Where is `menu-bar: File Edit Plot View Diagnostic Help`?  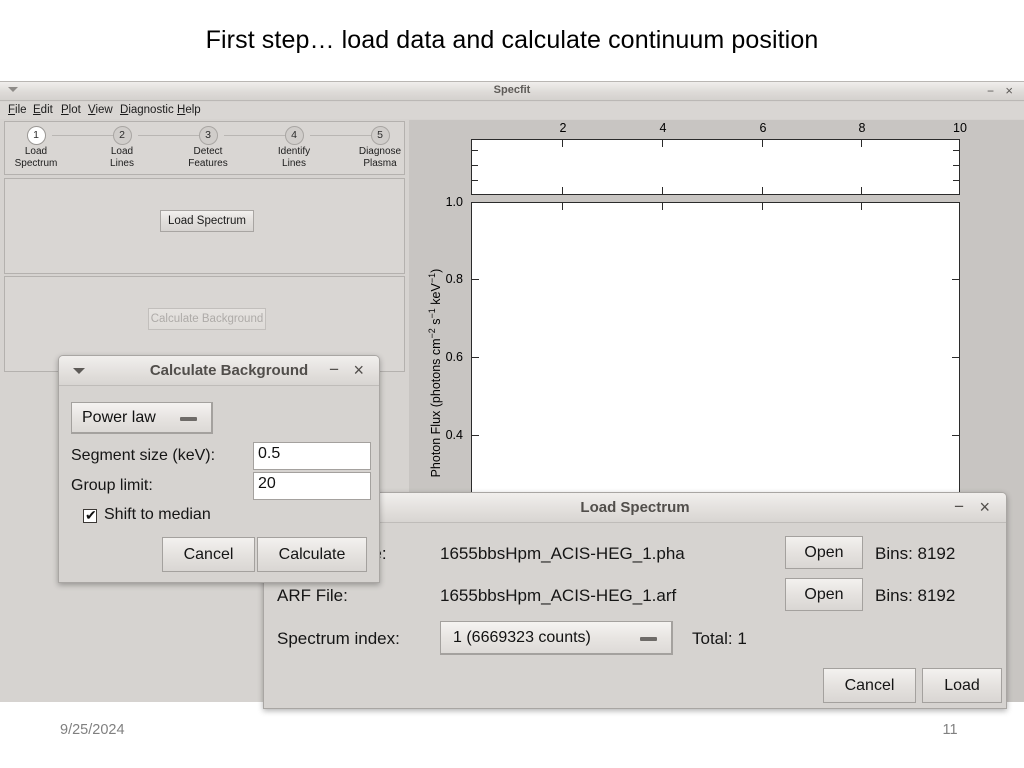 menu-bar: File Edit Plot View Diagnostic Help is located at coordinates (512, 110).